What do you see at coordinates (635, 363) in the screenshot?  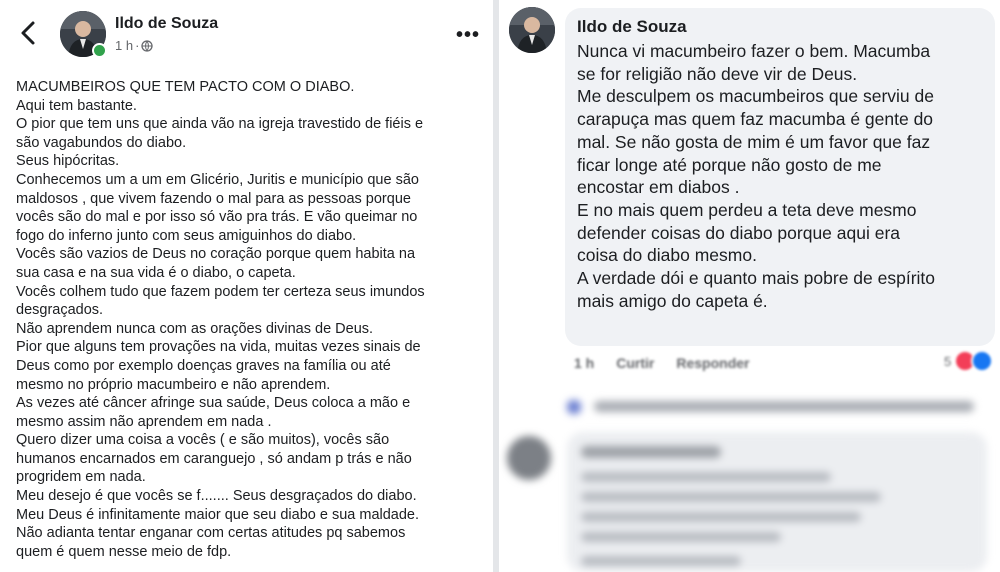 I see `like-button: Curtir` at bounding box center [635, 363].